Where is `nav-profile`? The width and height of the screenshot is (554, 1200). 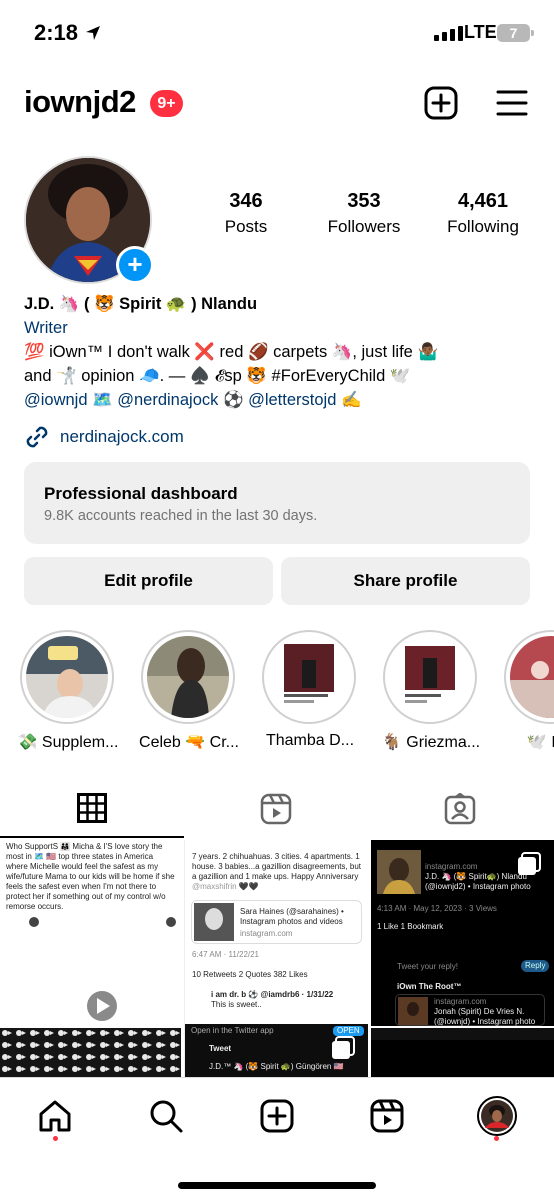
nav-profile is located at coordinates (497, 1116).